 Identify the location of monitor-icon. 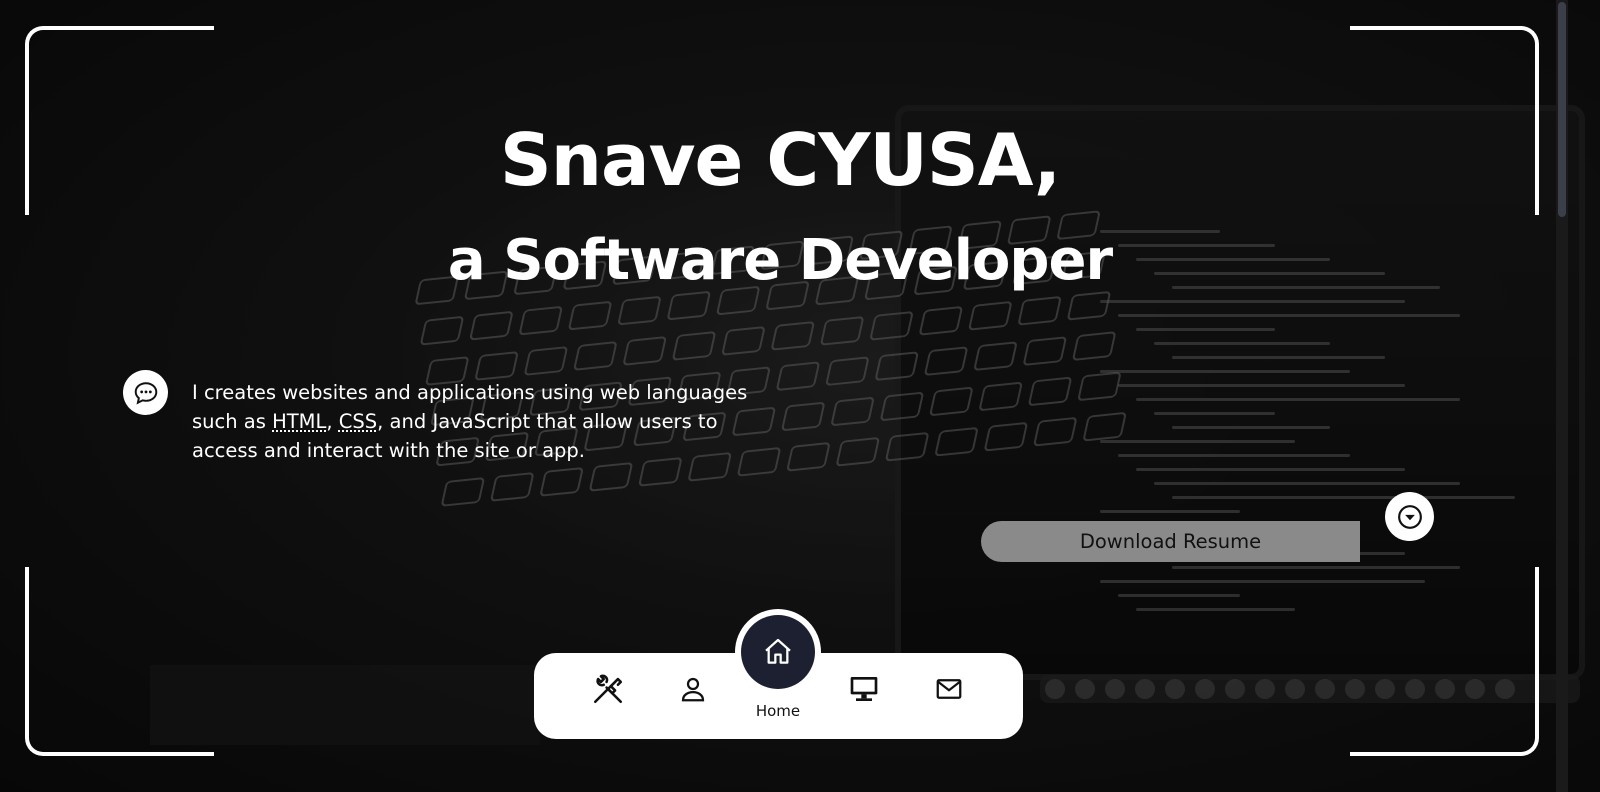
(864, 689).